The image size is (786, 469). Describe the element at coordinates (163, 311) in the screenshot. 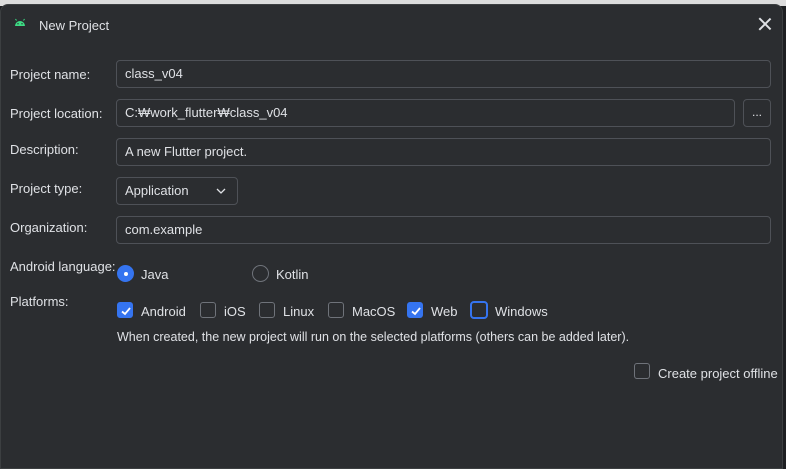

I see `platform-android-label: Android` at that location.